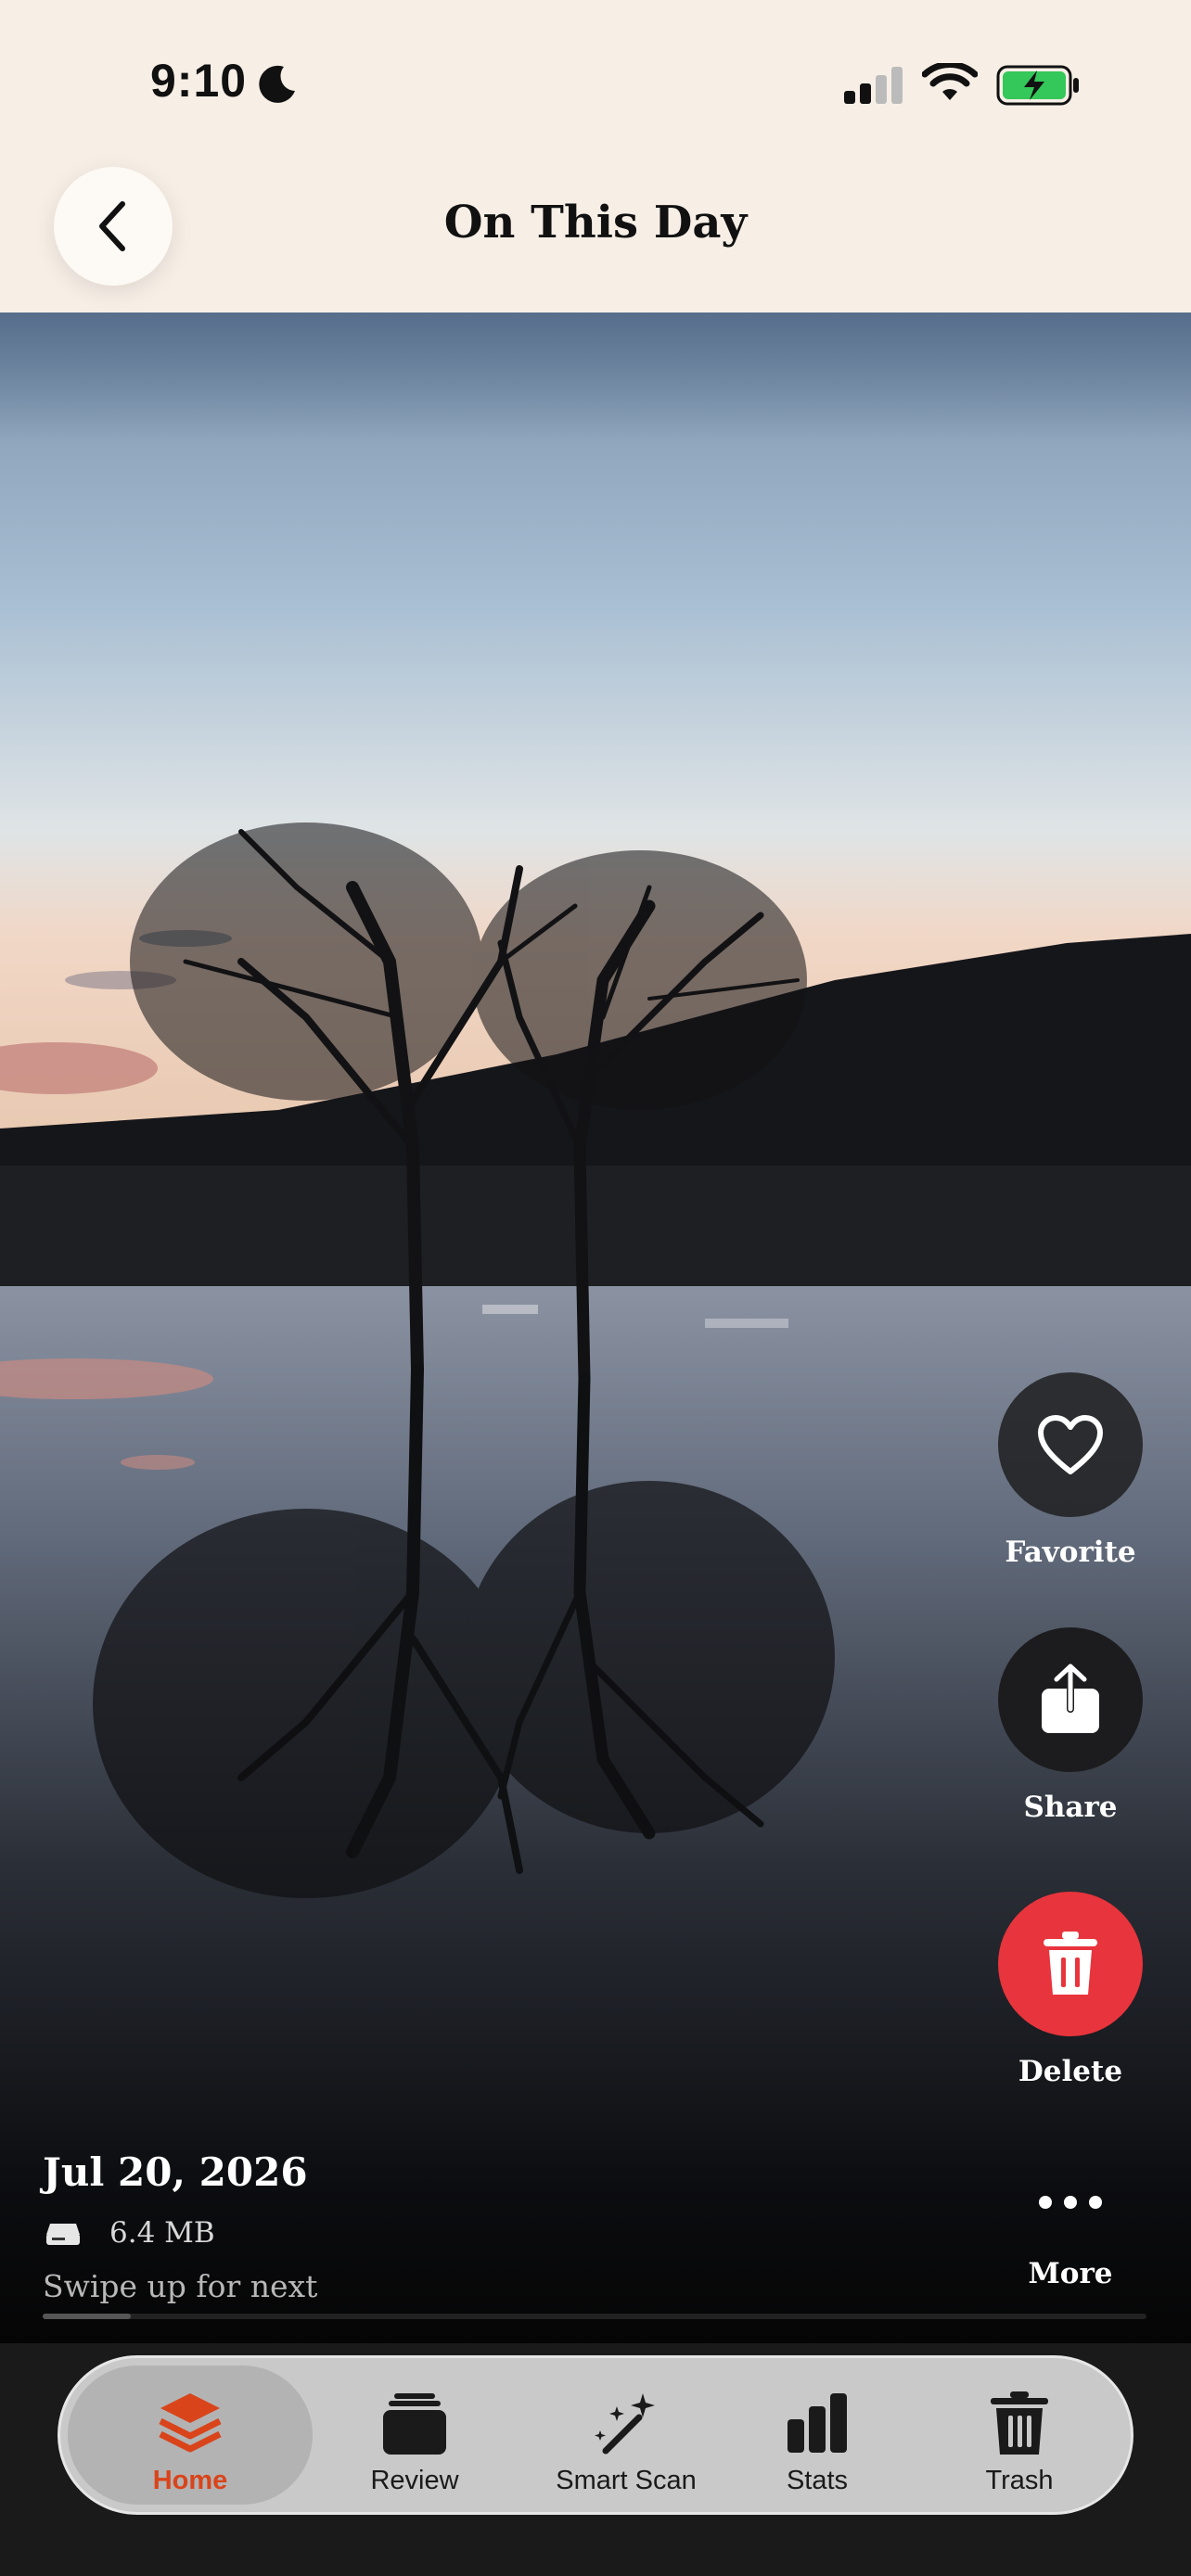 This screenshot has height=2576, width=1191. What do you see at coordinates (414, 2424) in the screenshot?
I see `cards-icon` at bounding box center [414, 2424].